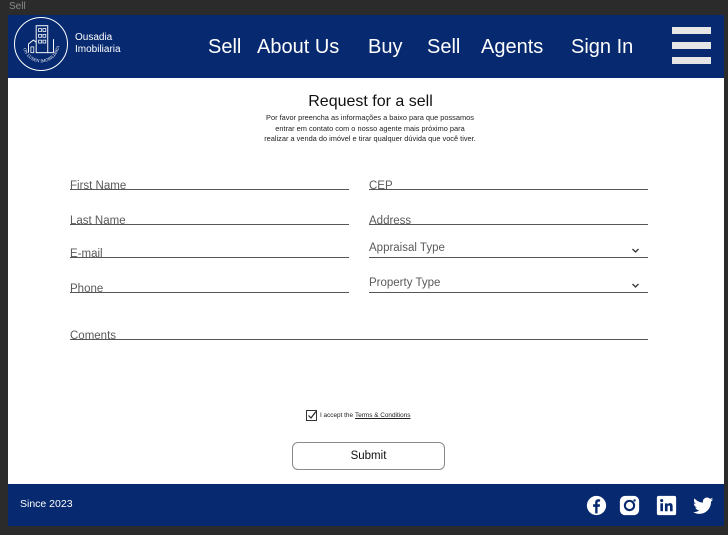  I want to click on last-name-field, so click(209, 219).